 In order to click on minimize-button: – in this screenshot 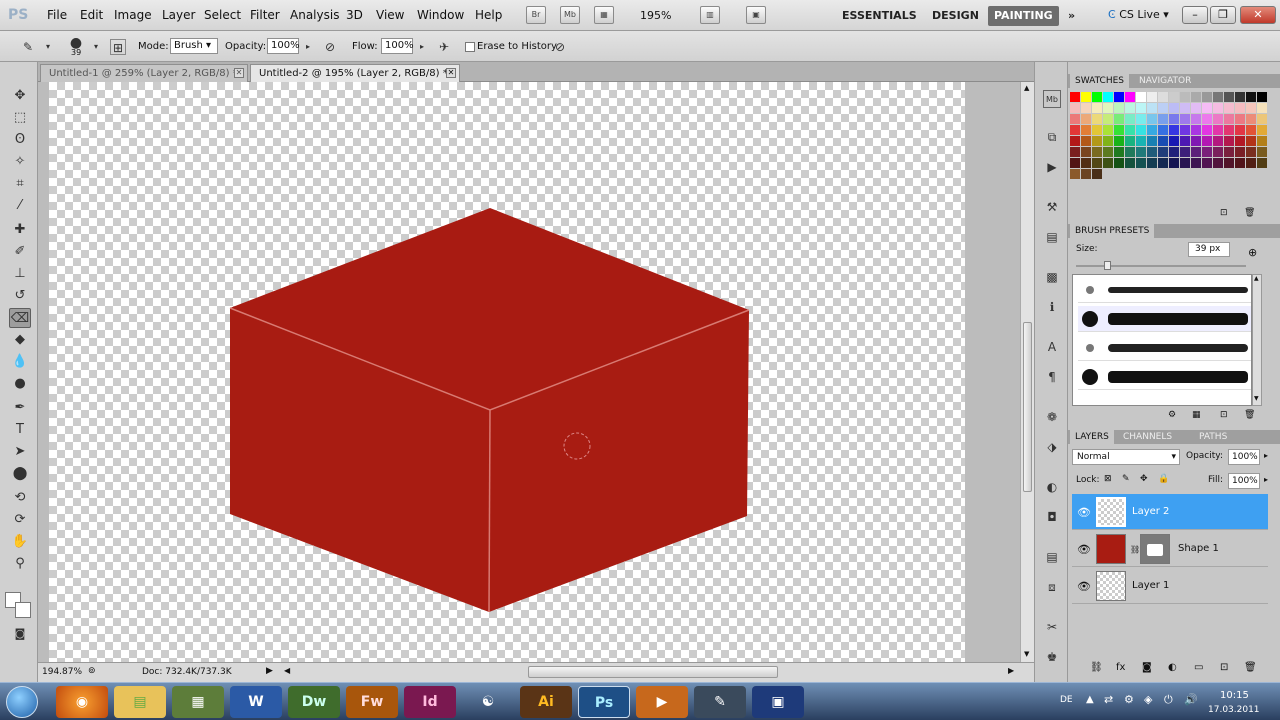, I will do `click(1195, 15)`.